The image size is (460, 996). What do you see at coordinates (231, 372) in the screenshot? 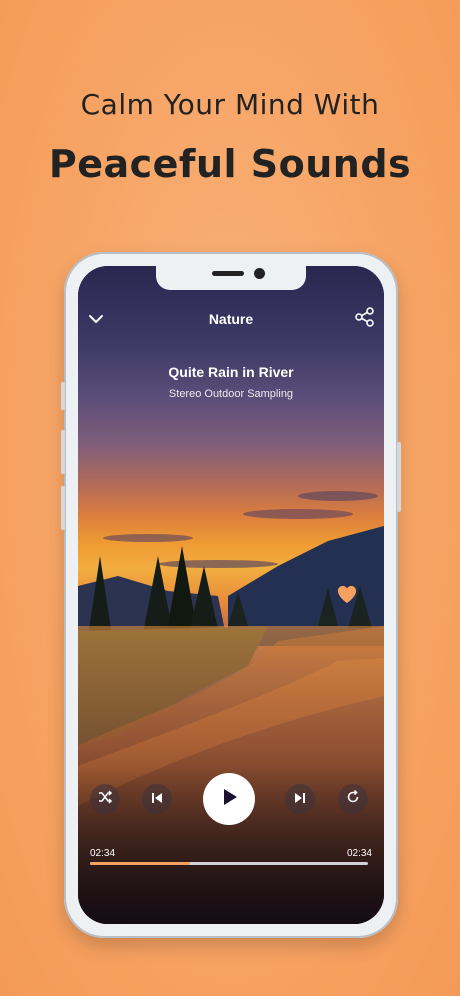
I see `track-title: Quite Rain in River` at bounding box center [231, 372].